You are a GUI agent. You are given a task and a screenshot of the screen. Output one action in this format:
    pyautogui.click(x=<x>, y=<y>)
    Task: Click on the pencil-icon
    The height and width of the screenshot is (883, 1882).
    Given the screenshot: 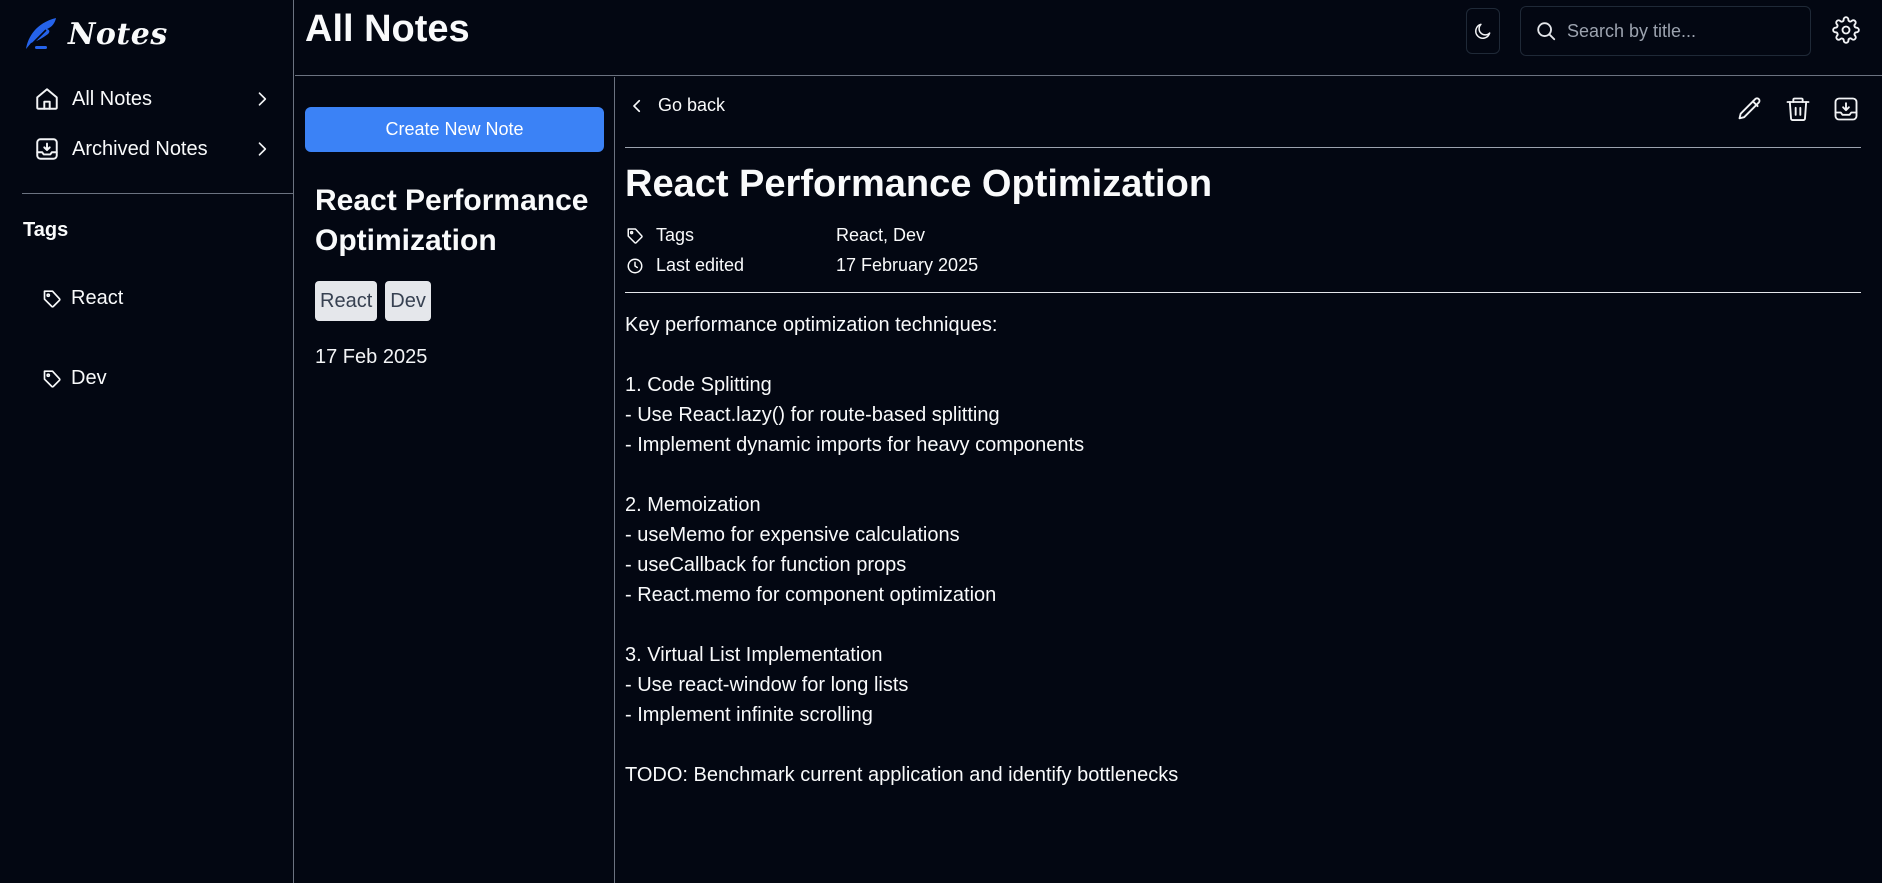 What is the action you would take?
    pyautogui.click(x=1750, y=109)
    